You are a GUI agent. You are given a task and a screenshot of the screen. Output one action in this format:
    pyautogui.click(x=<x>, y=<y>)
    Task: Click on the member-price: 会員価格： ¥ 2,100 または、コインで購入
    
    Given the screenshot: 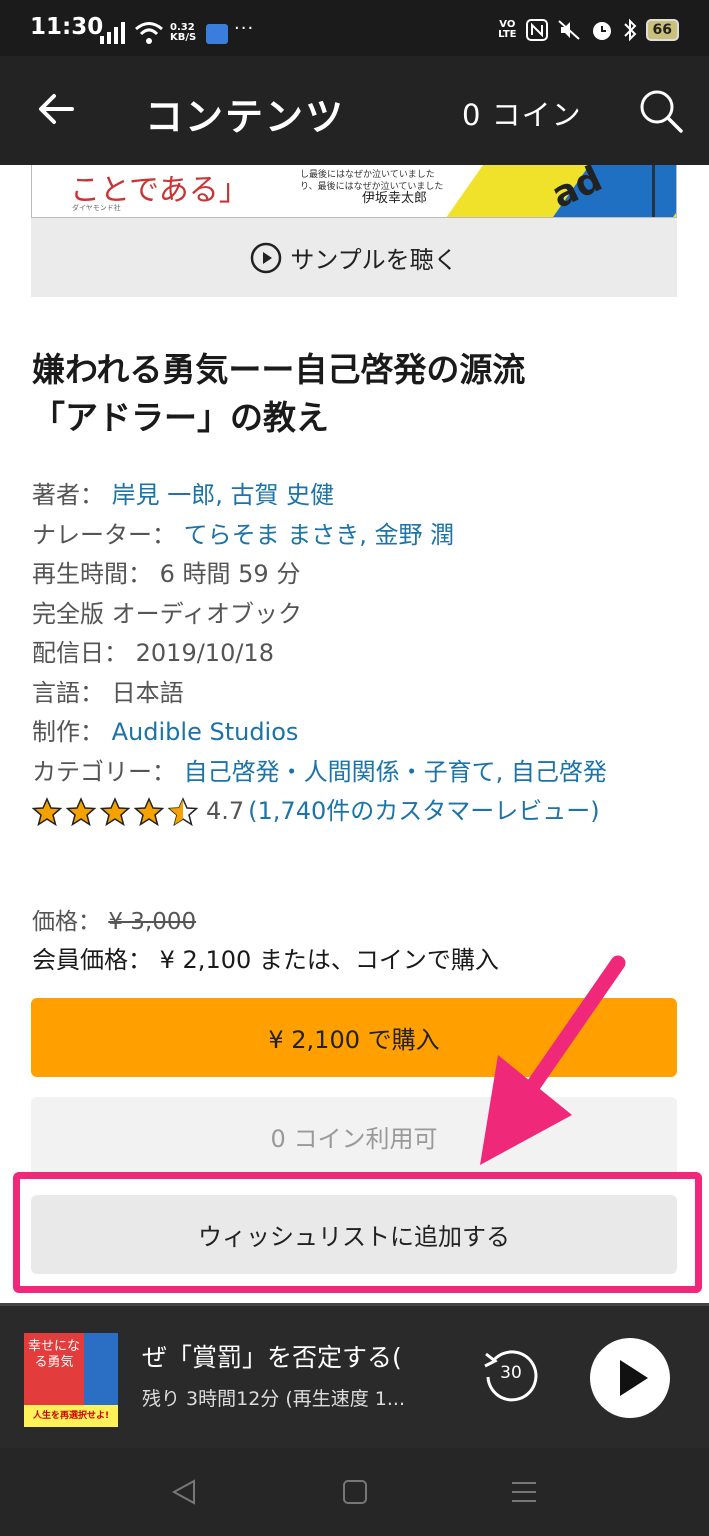 What is the action you would take?
    pyautogui.click(x=265, y=957)
    